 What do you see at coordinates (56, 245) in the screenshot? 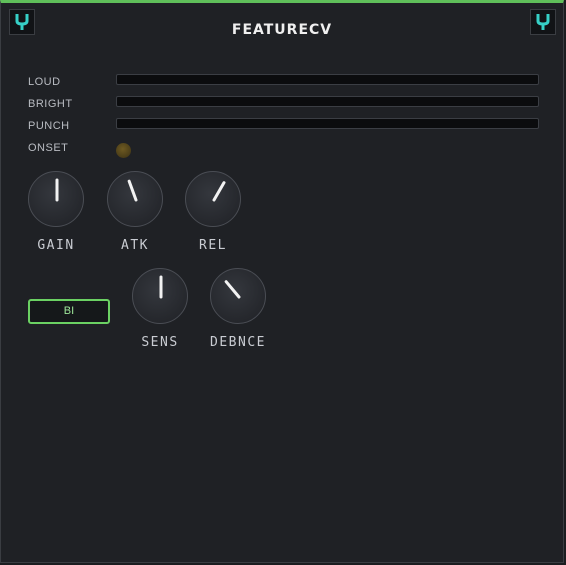
I see `gain-label: GAIN` at bounding box center [56, 245].